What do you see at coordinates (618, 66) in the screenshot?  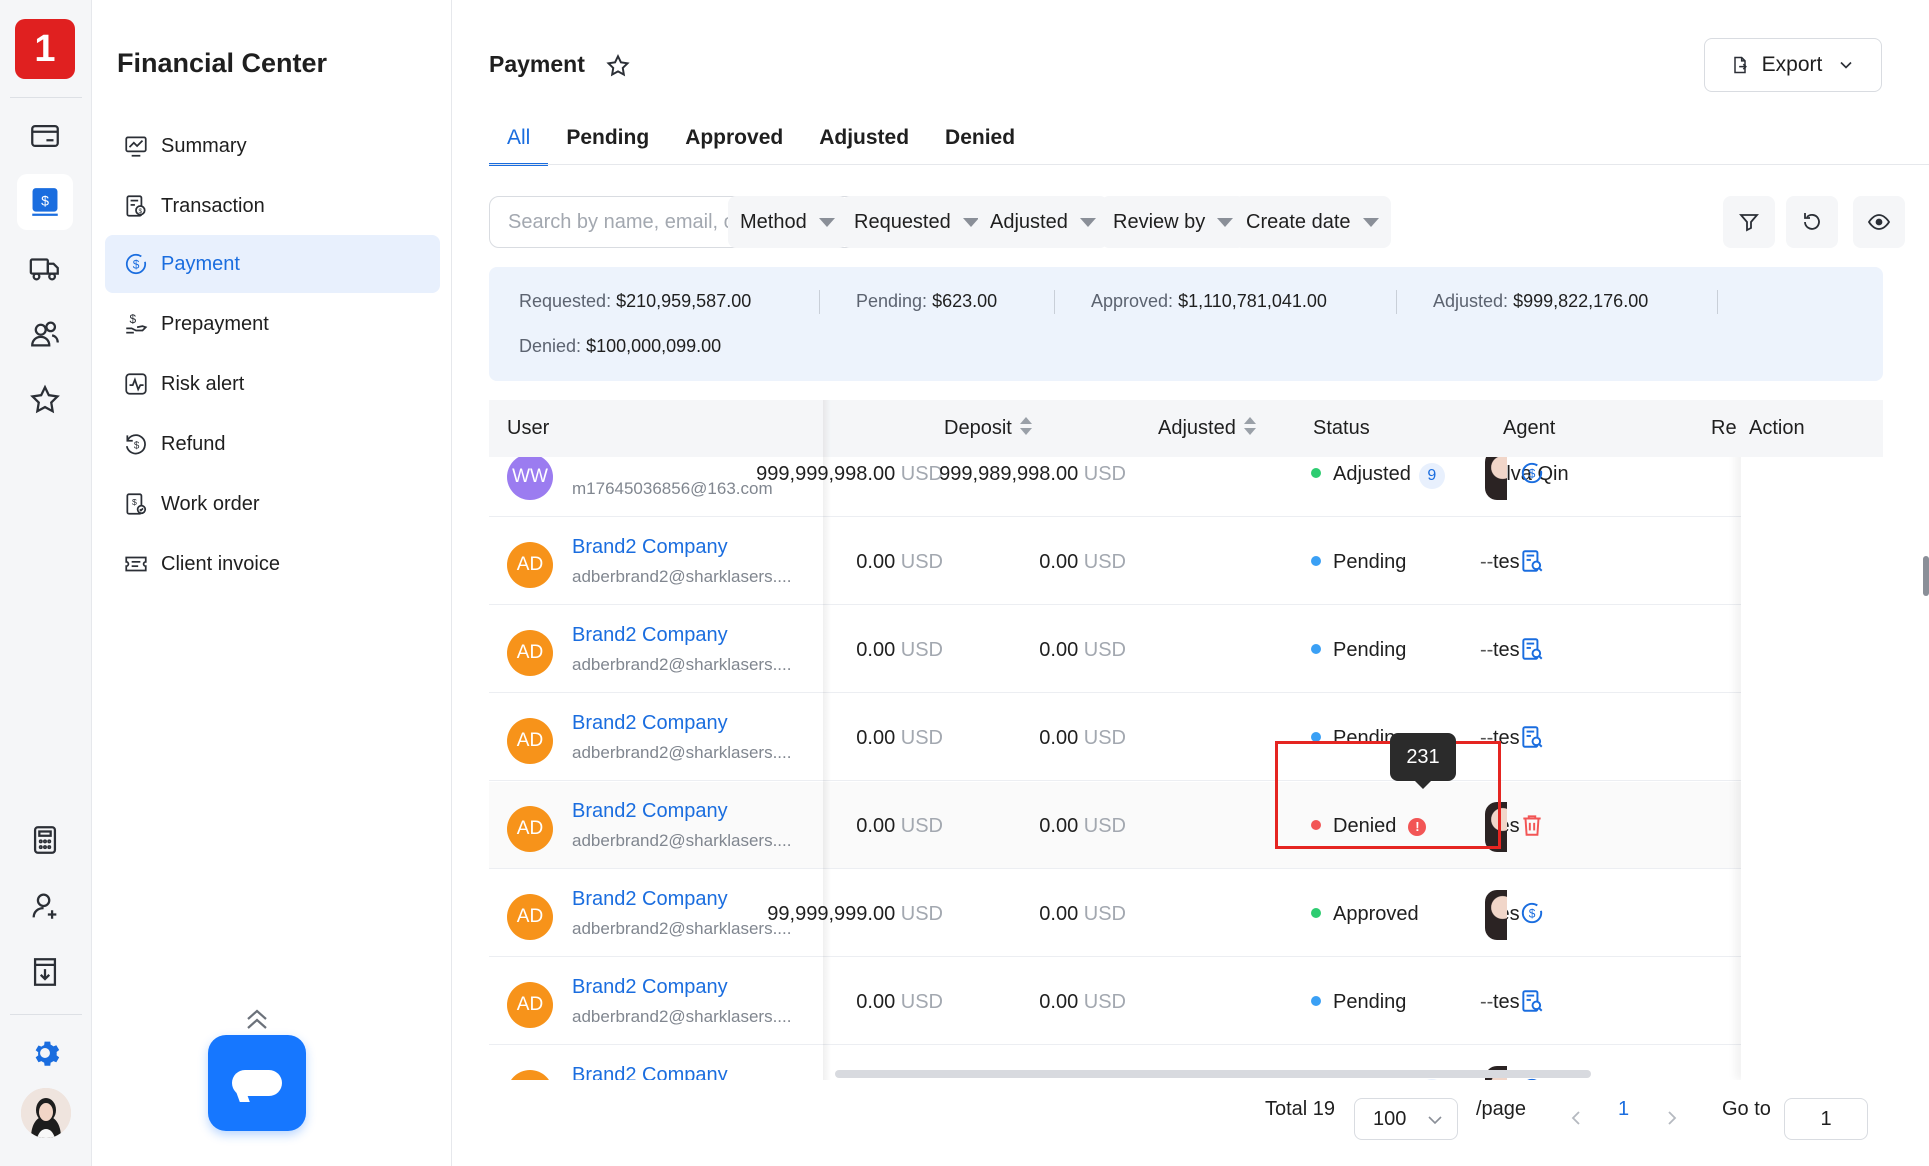 I see `favorite-star-icon` at bounding box center [618, 66].